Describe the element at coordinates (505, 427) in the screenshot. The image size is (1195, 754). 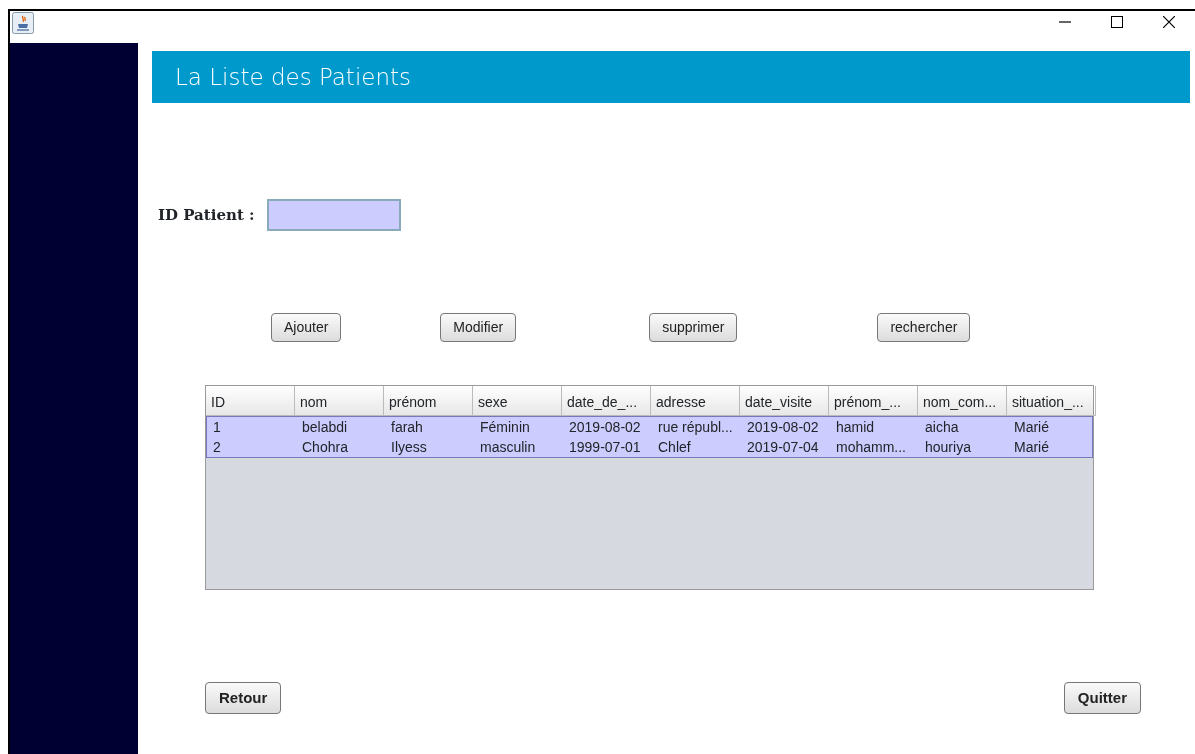
I see `table-cell-text: Féminin` at that location.